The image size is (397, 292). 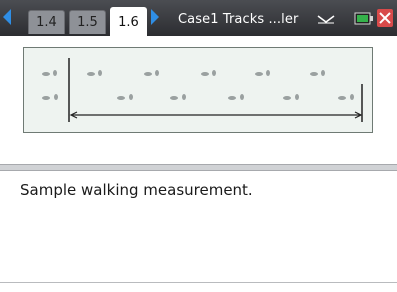 What do you see at coordinates (198, 167) in the screenshot?
I see `pane-splitter` at bounding box center [198, 167].